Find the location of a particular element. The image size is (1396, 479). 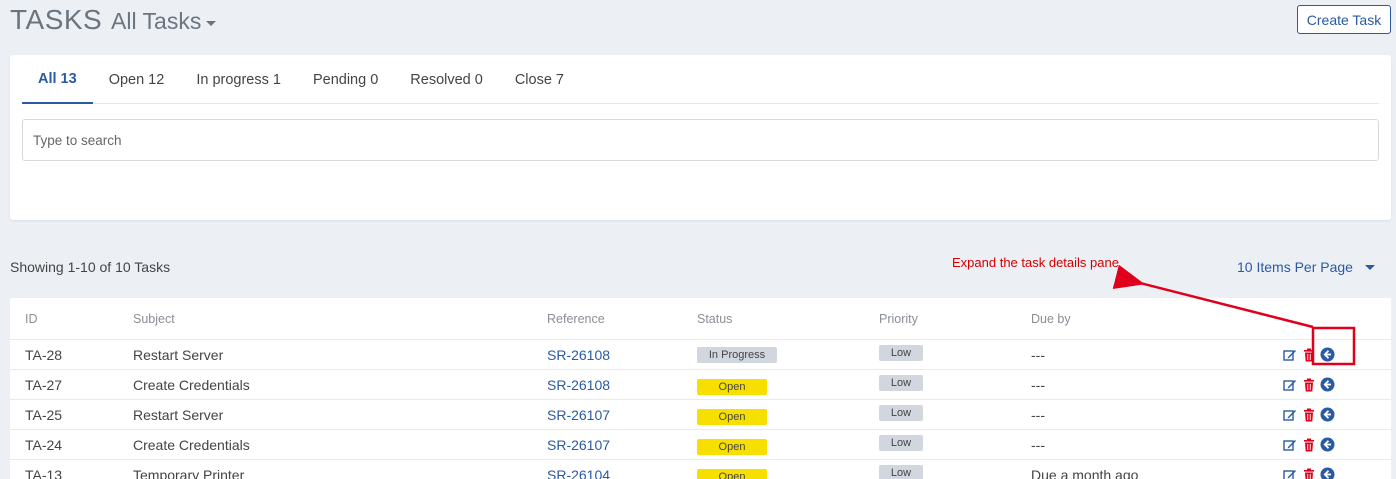

task-subject: Temporary Printer is located at coordinates (189, 472).